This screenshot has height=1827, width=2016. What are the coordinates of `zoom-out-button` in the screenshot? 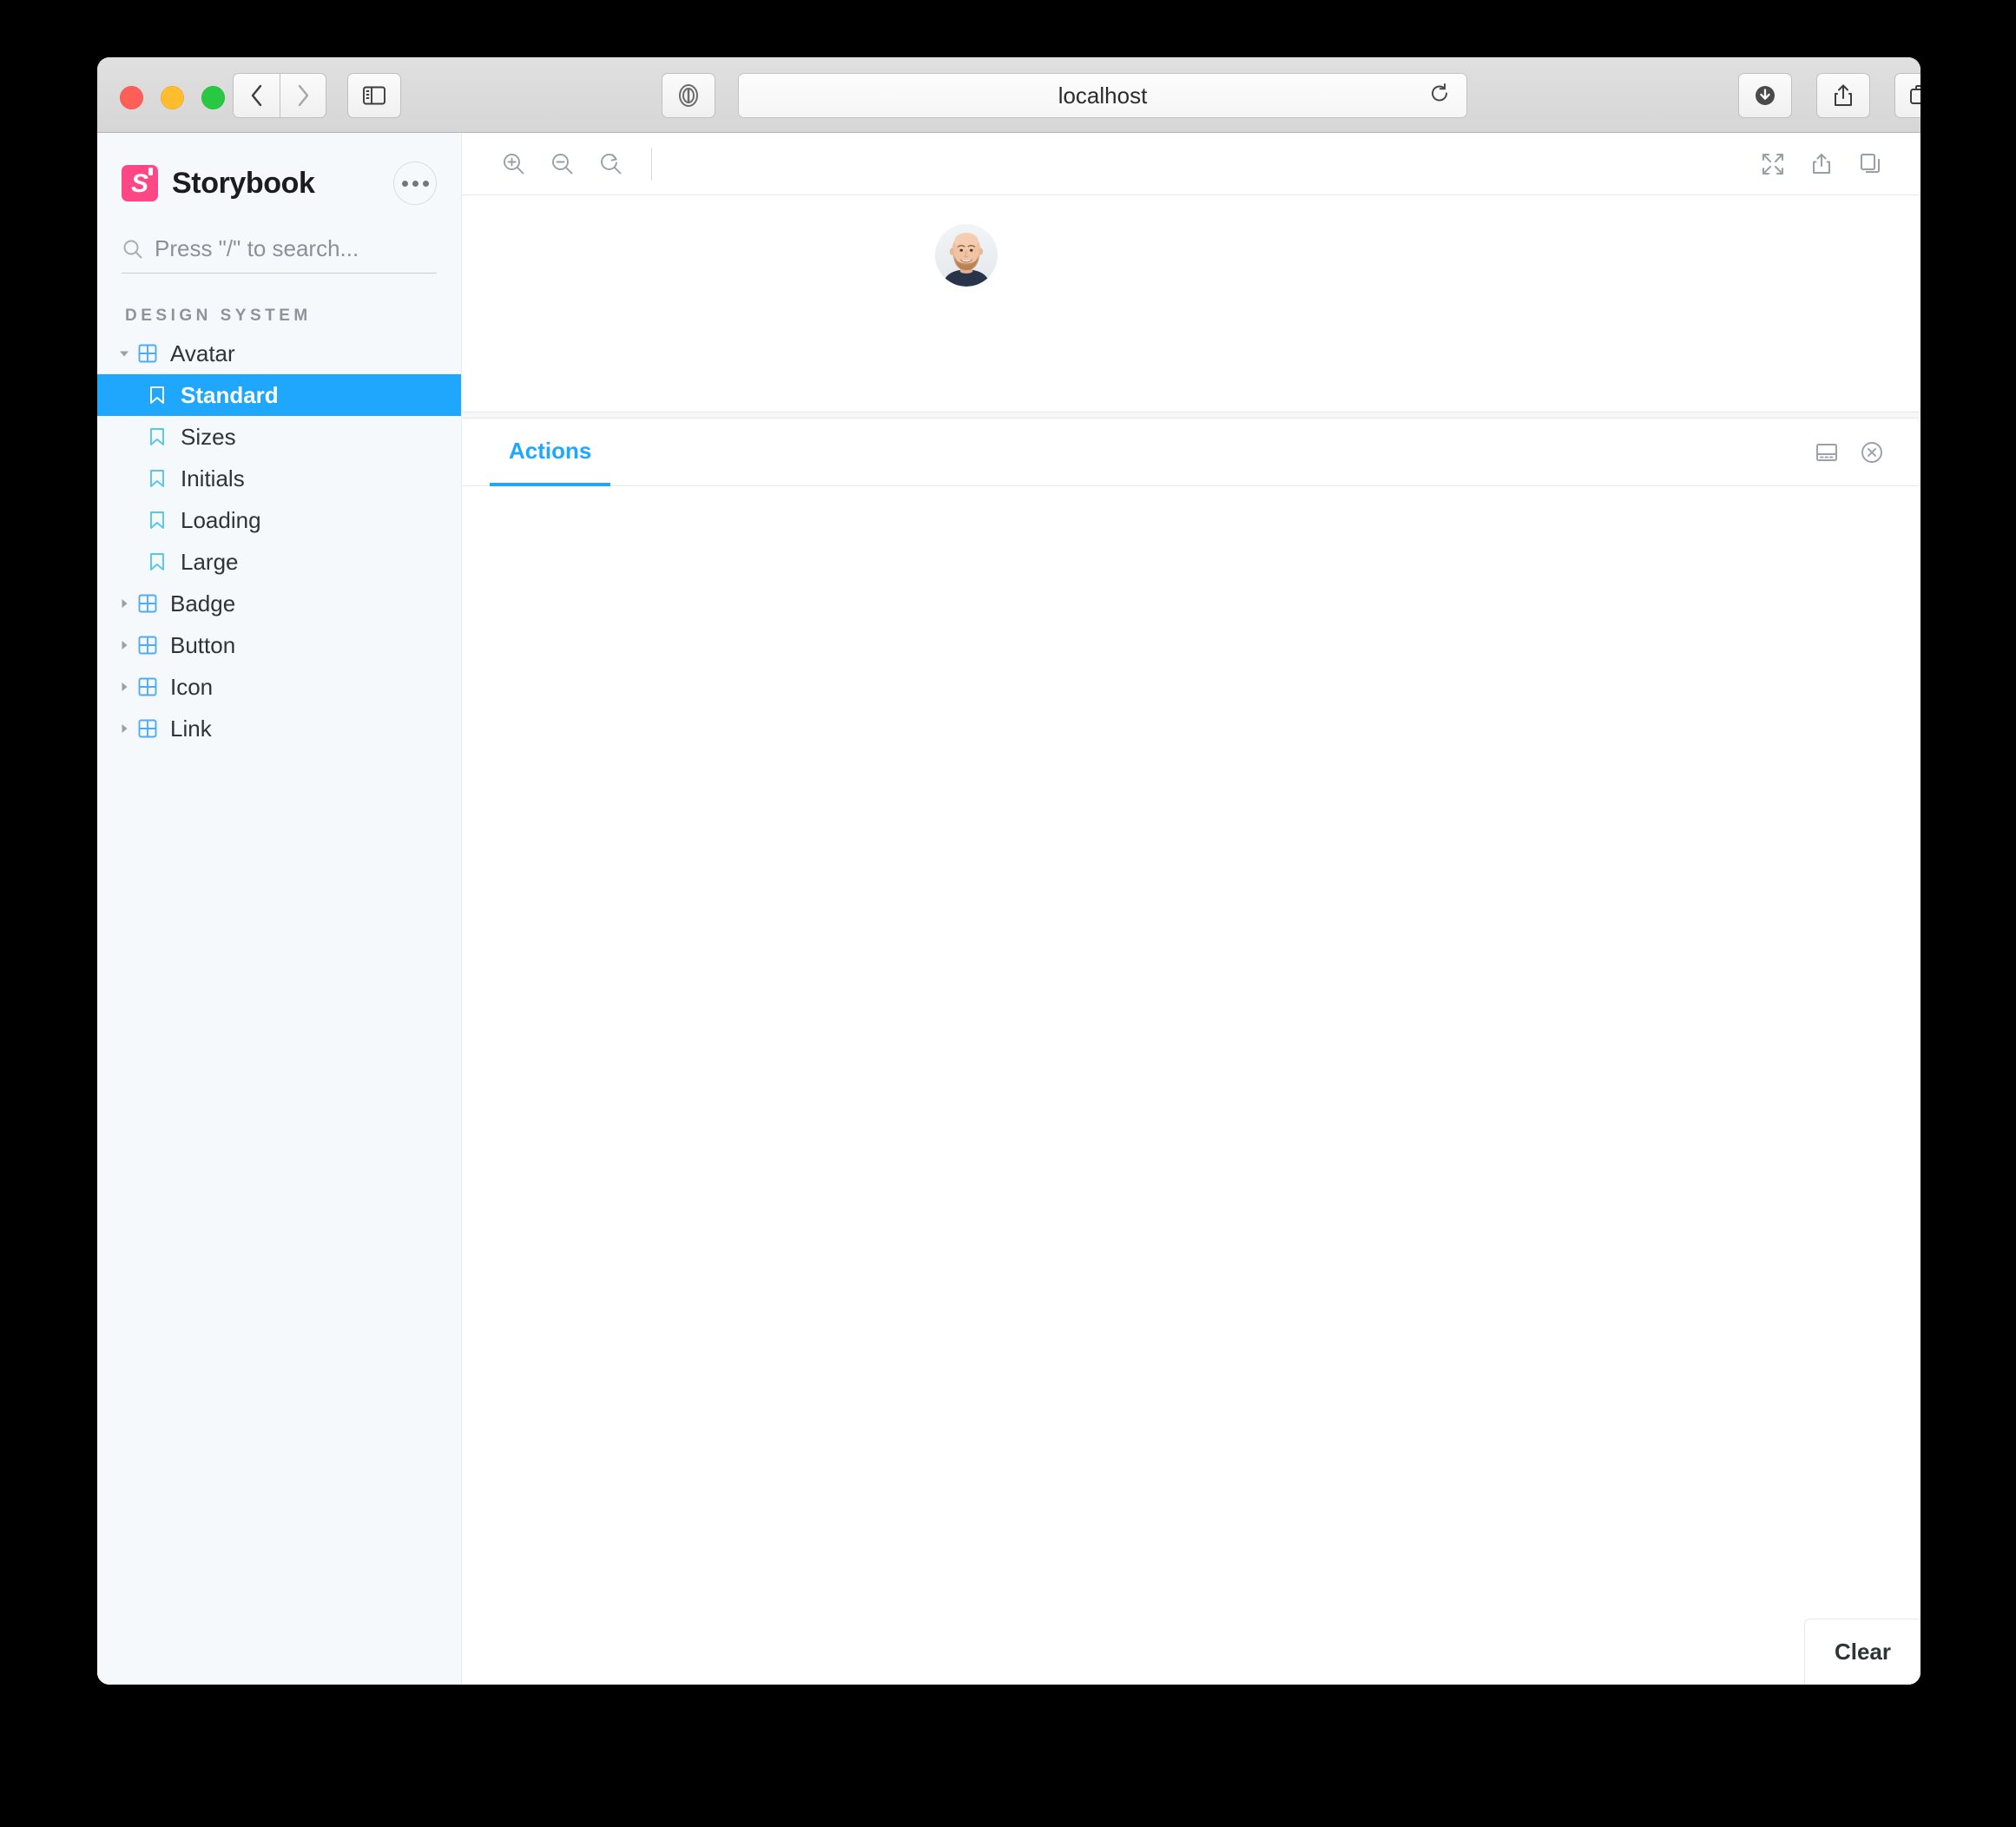 It's located at (562, 164).